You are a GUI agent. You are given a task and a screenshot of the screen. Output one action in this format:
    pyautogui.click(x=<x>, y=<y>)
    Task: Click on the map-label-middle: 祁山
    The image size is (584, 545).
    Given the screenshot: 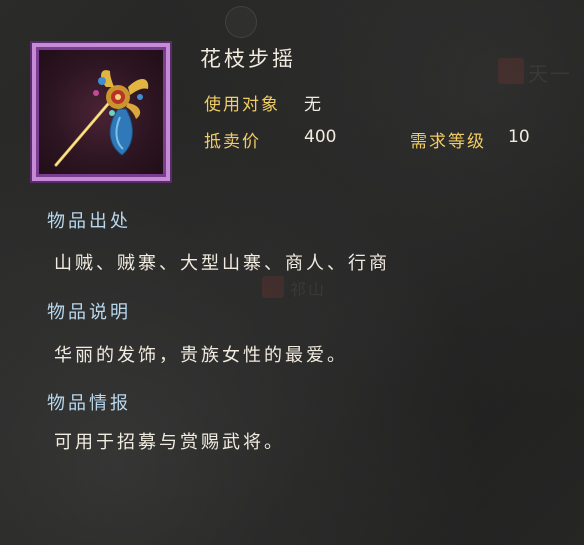 What is the action you would take?
    pyautogui.click(x=308, y=289)
    